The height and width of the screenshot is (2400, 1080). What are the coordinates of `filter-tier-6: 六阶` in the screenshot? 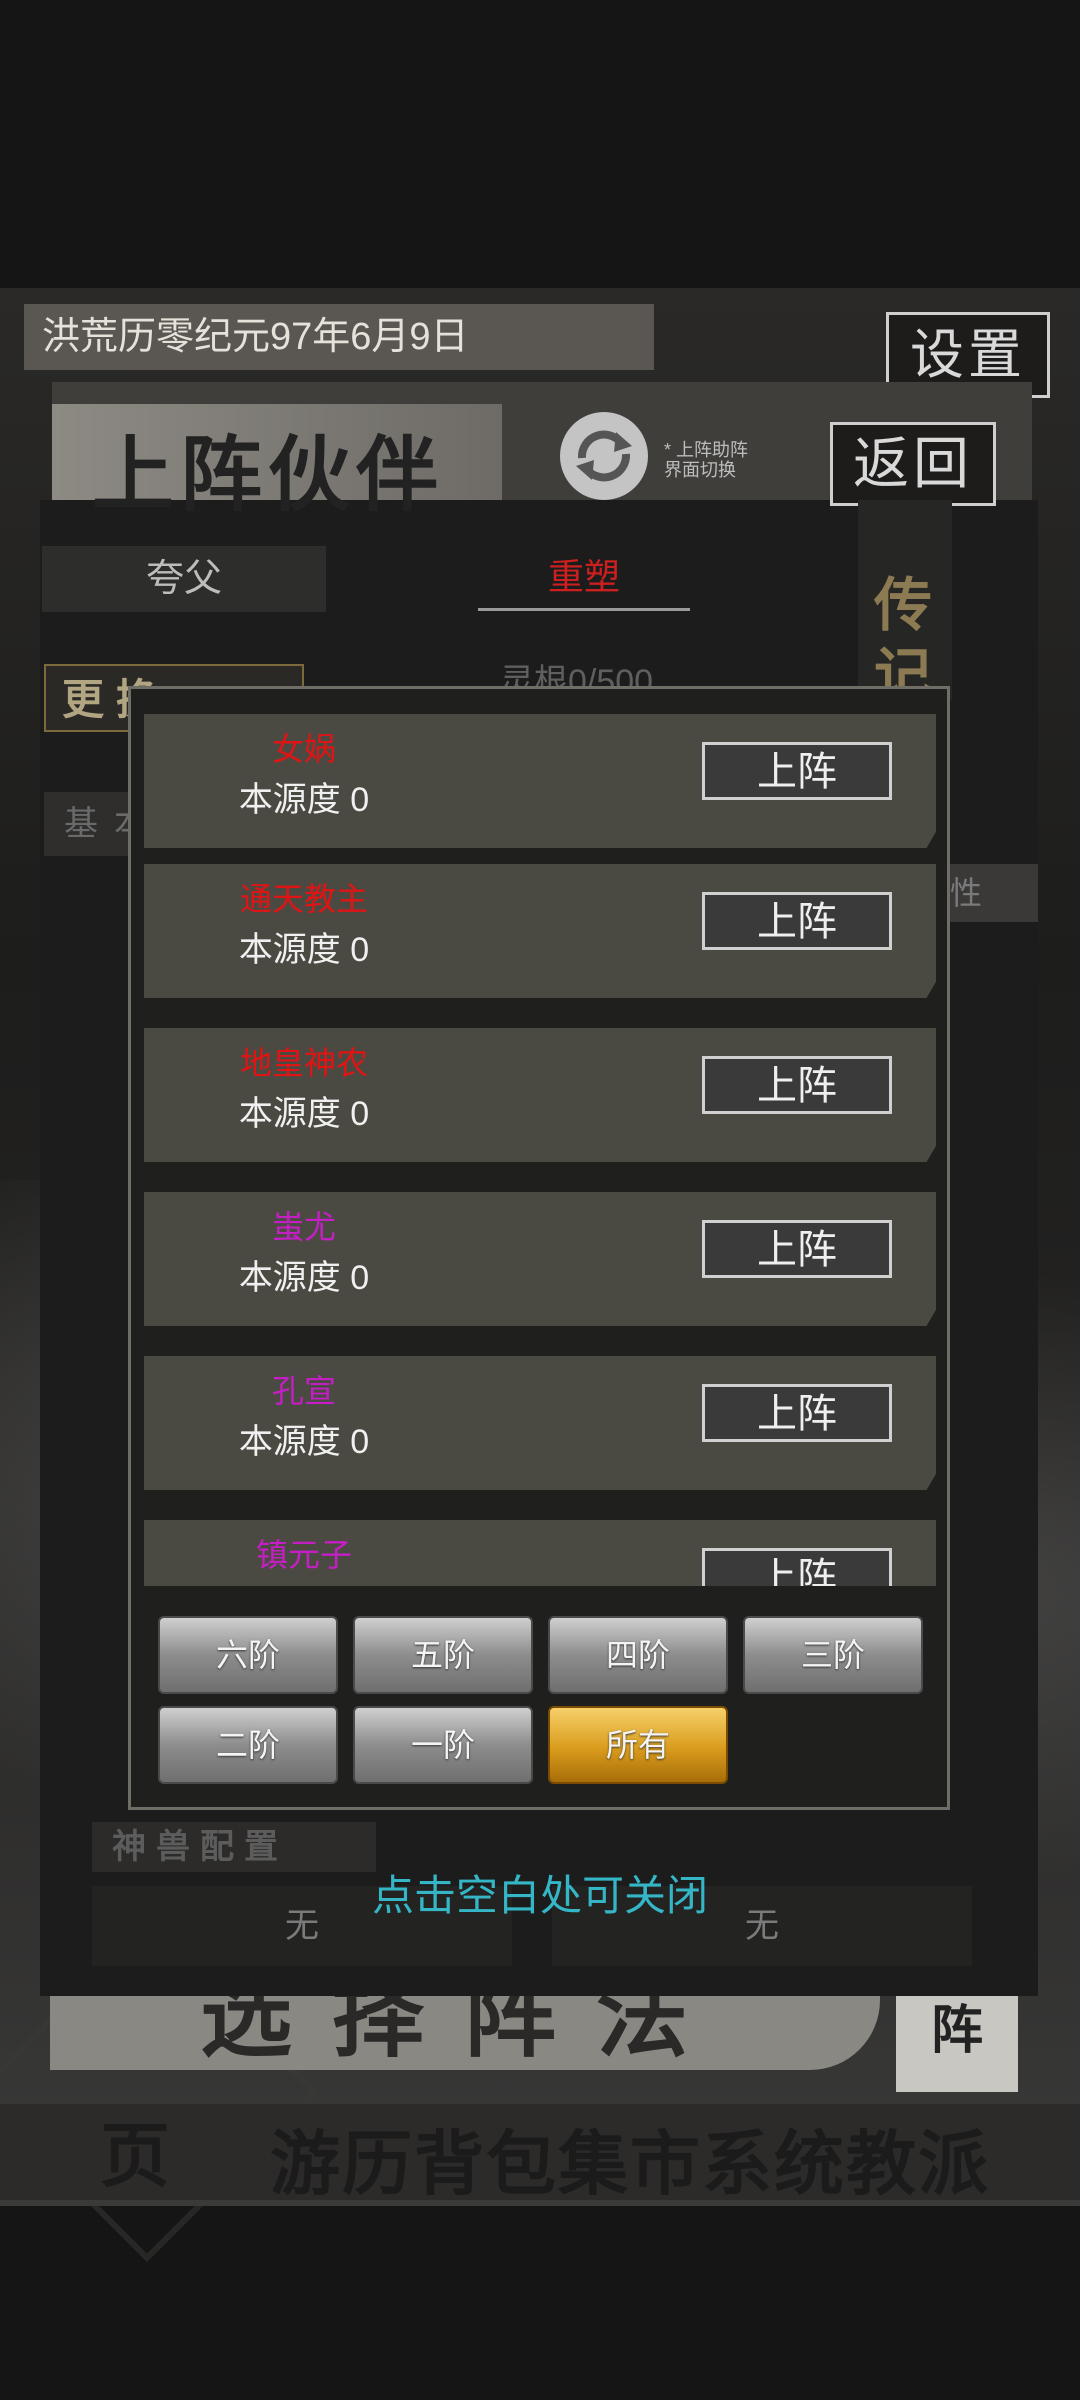 It's located at (248, 1655).